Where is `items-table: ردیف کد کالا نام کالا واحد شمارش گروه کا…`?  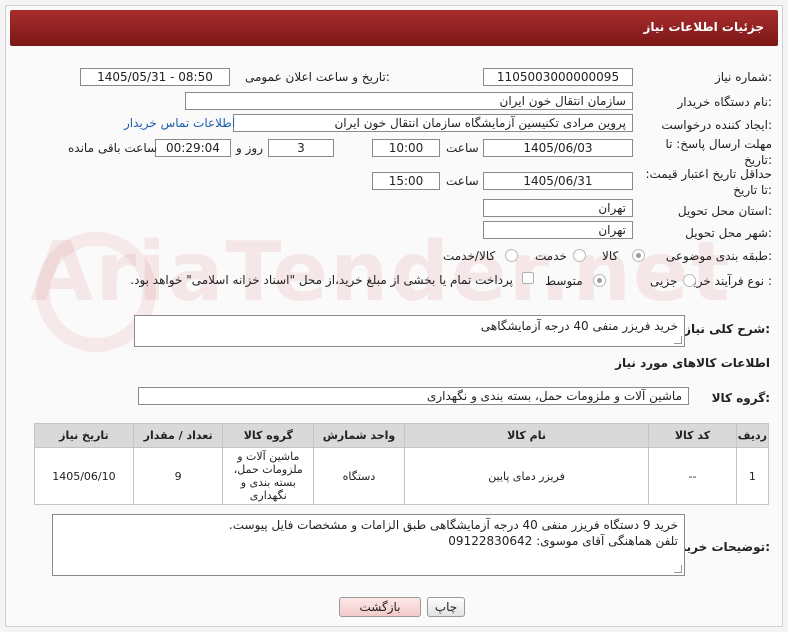 items-table: ردیف کد کالا نام کالا واحد شمارش گروه کا… is located at coordinates (402, 464).